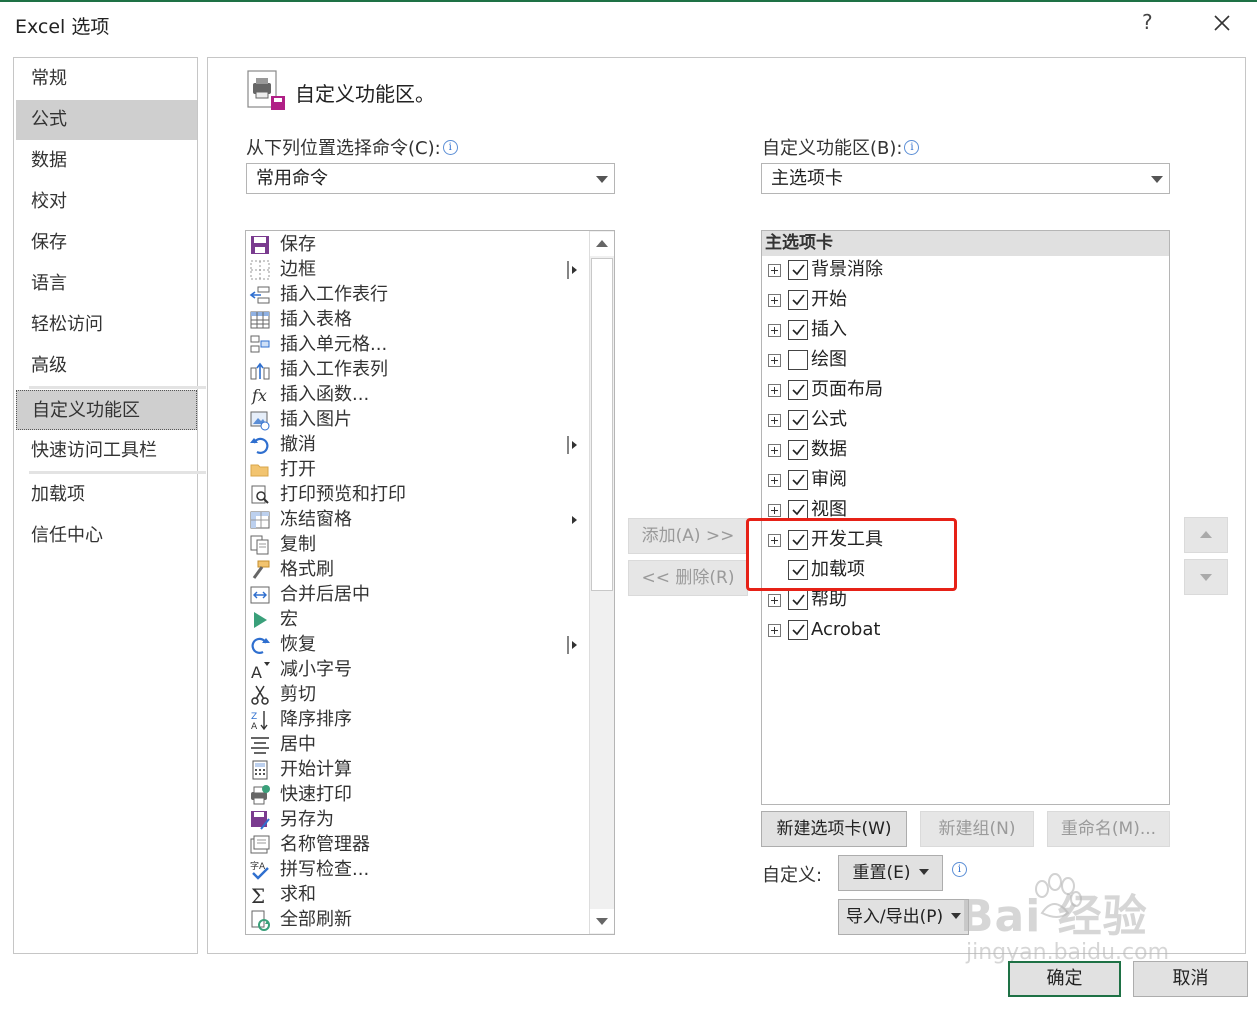 This screenshot has width=1257, height=1012. I want to click on ribbon-tab-item: 视图, so click(962, 511).